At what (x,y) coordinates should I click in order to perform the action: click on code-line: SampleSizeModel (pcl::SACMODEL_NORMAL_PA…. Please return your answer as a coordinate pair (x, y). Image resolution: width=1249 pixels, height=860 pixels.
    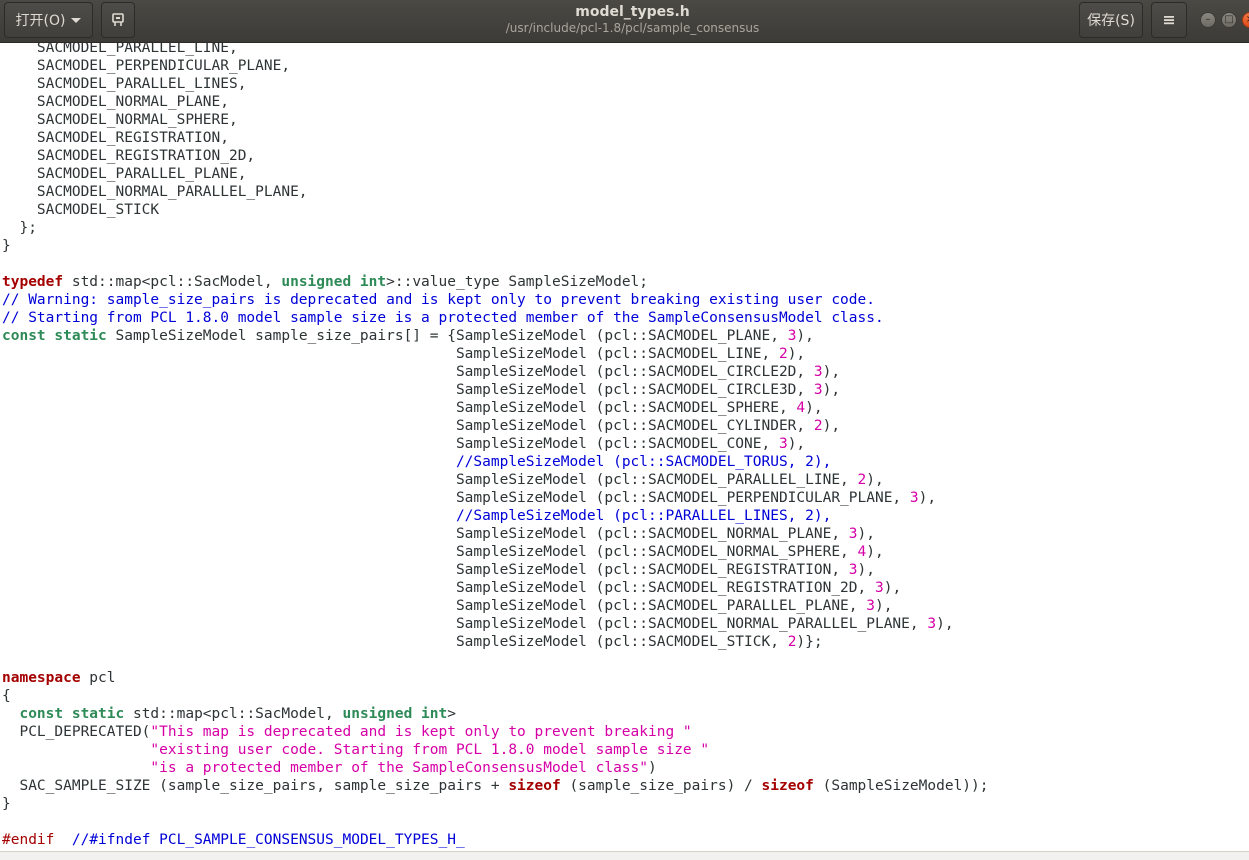
    Looking at the image, I should click on (495, 624).